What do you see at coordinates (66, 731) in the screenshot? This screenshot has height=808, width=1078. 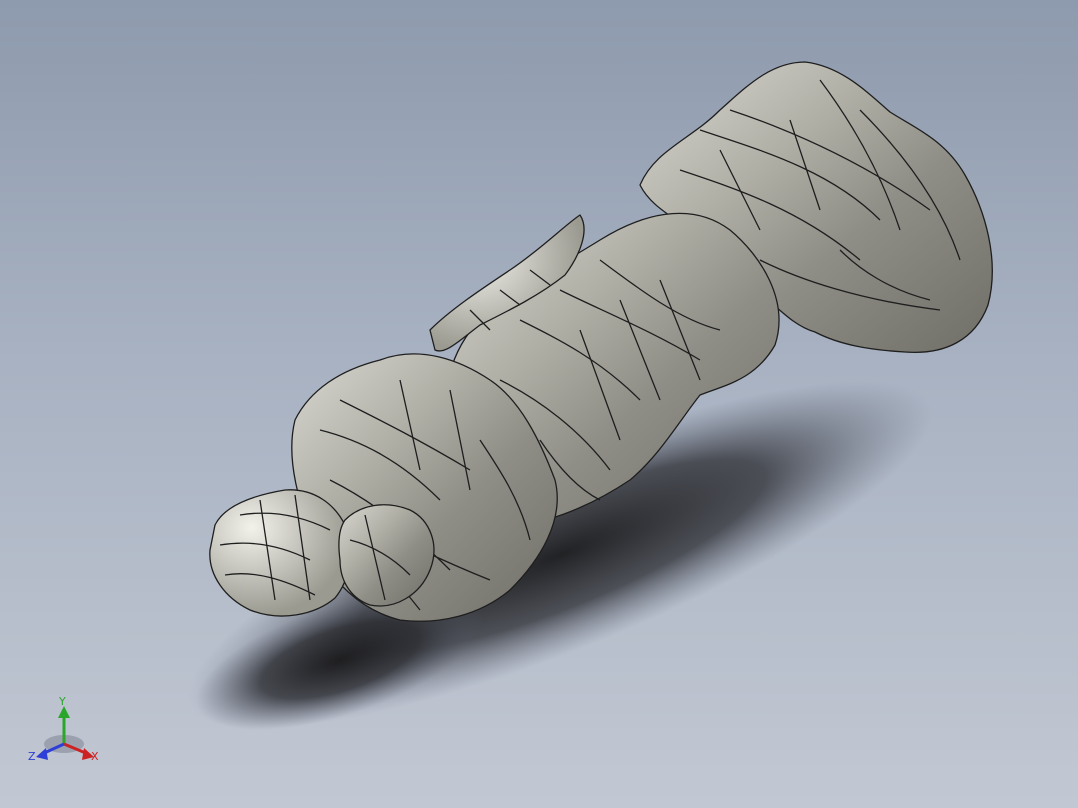 I see `view-triad: Y X Z` at bounding box center [66, 731].